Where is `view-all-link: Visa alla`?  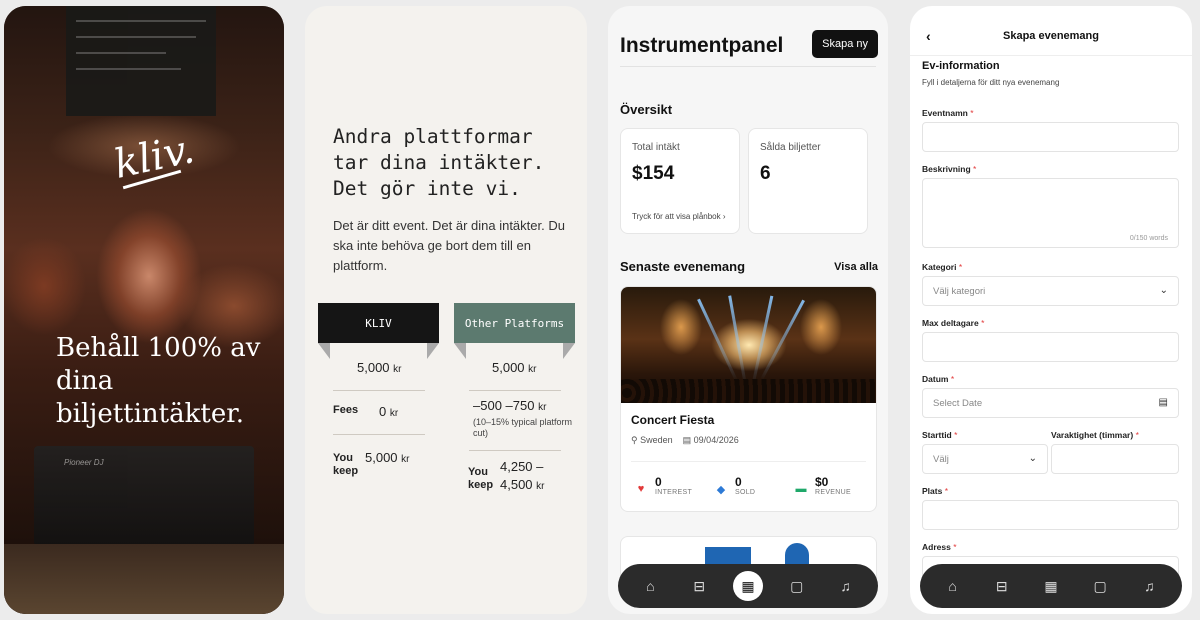 view-all-link: Visa alla is located at coordinates (856, 267).